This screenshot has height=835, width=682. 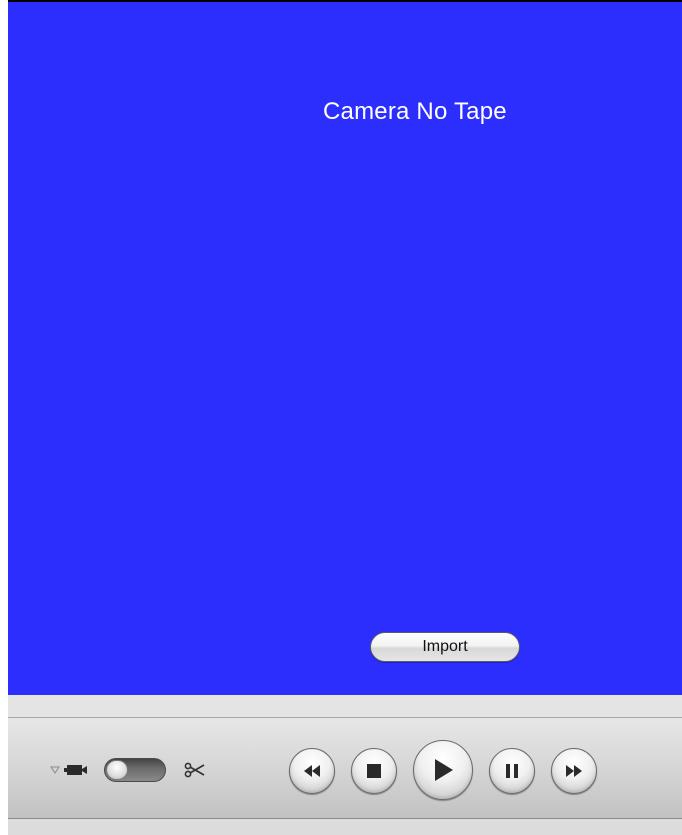 What do you see at coordinates (4, 417) in the screenshot?
I see `window-left-edge` at bounding box center [4, 417].